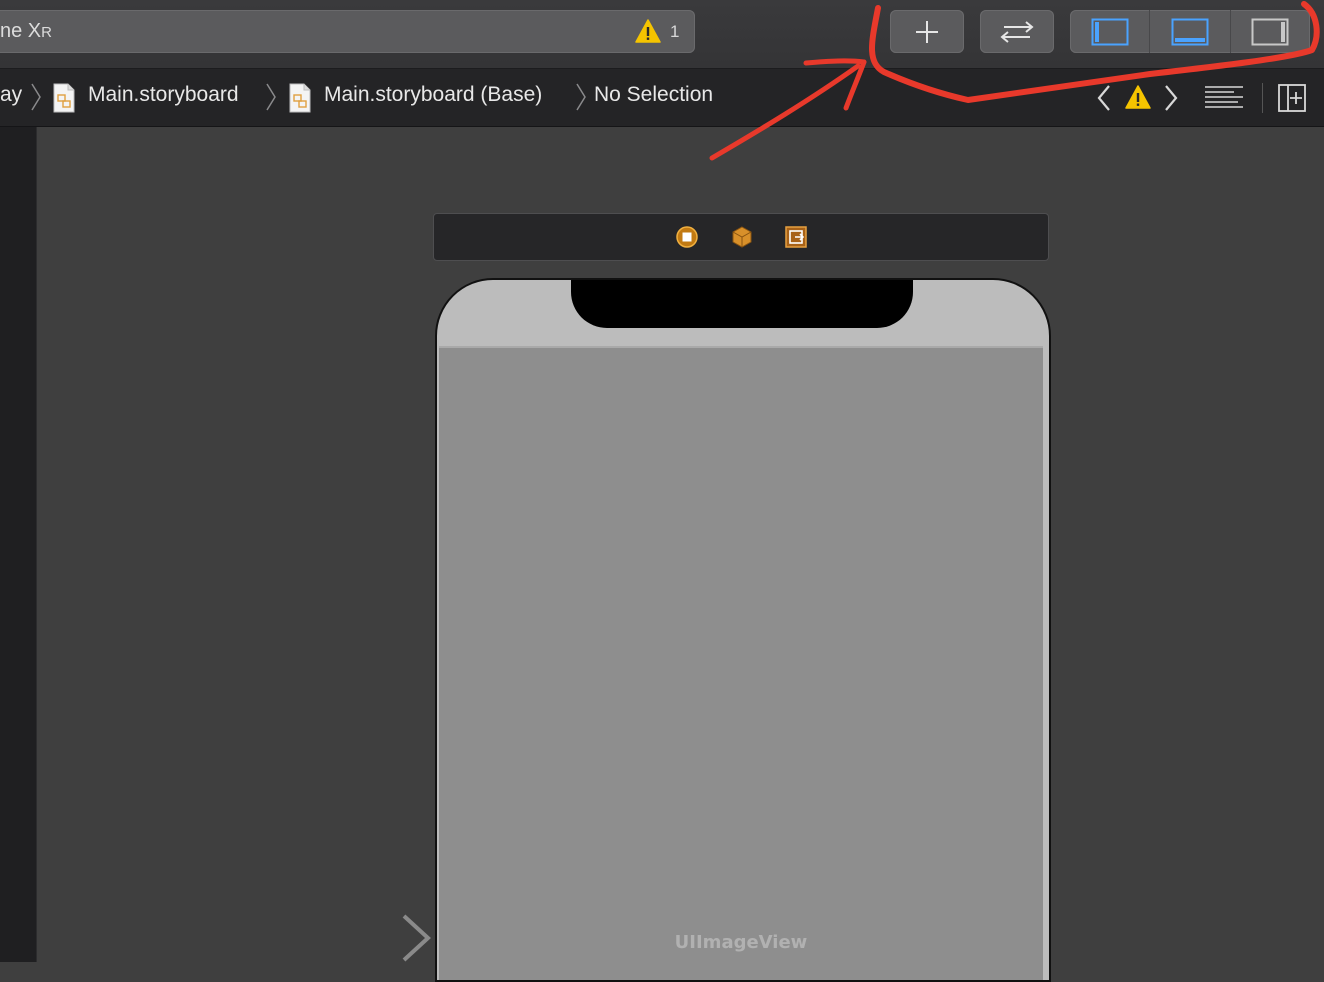  Describe the element at coordinates (1104, 98) in the screenshot. I see `chevron-left-icon` at that location.